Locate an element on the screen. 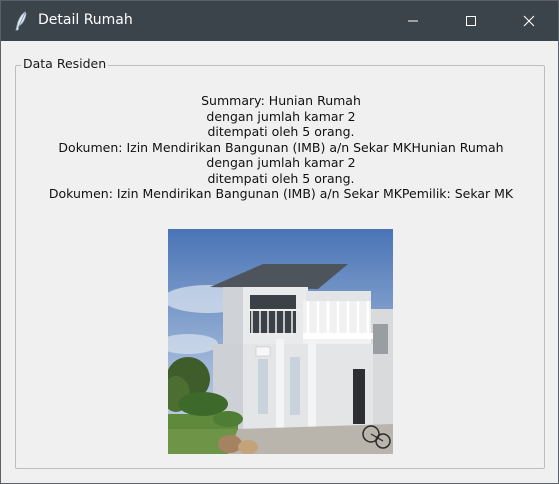 This screenshot has width=559, height=484. summary-line: Summary: Hunian Rumah is located at coordinates (281, 100).